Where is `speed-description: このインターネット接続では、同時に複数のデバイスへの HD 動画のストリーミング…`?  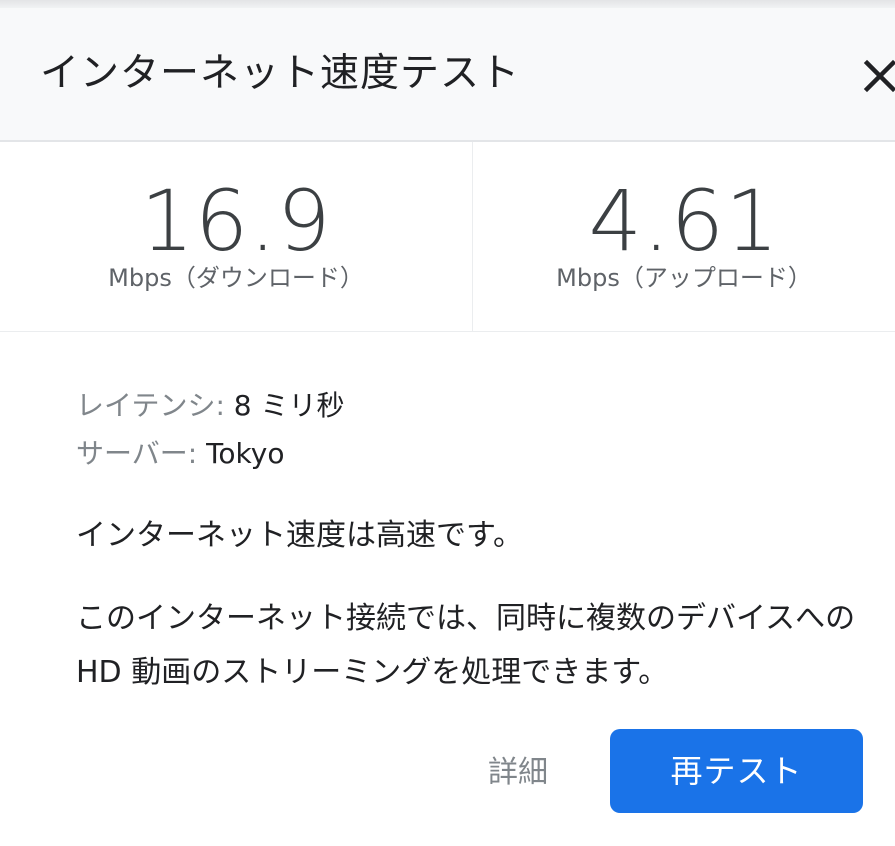 speed-description: このインターネット接続では、同時に複数のデバイスへの HD 動画のストリーミング… is located at coordinates (466, 645).